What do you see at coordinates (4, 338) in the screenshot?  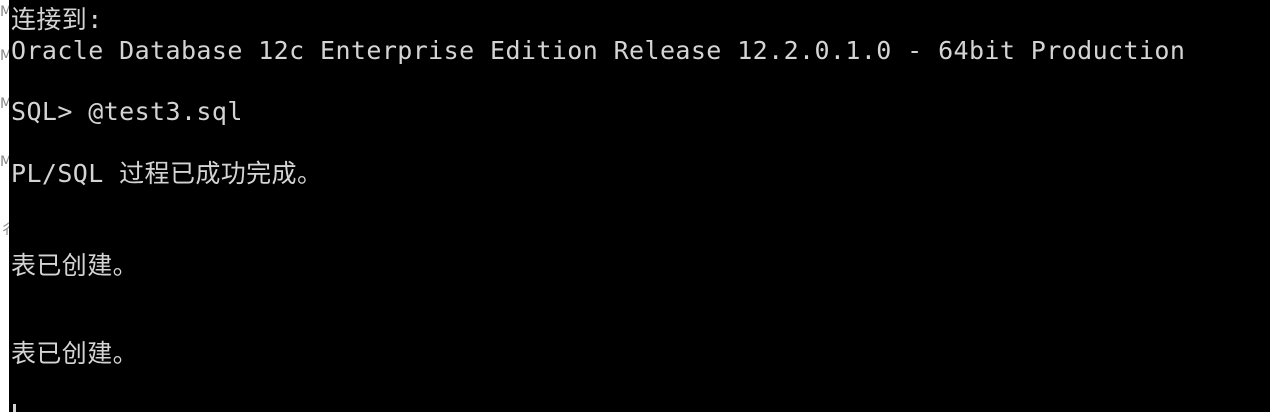 I see `strip-glyph: 「` at bounding box center [4, 338].